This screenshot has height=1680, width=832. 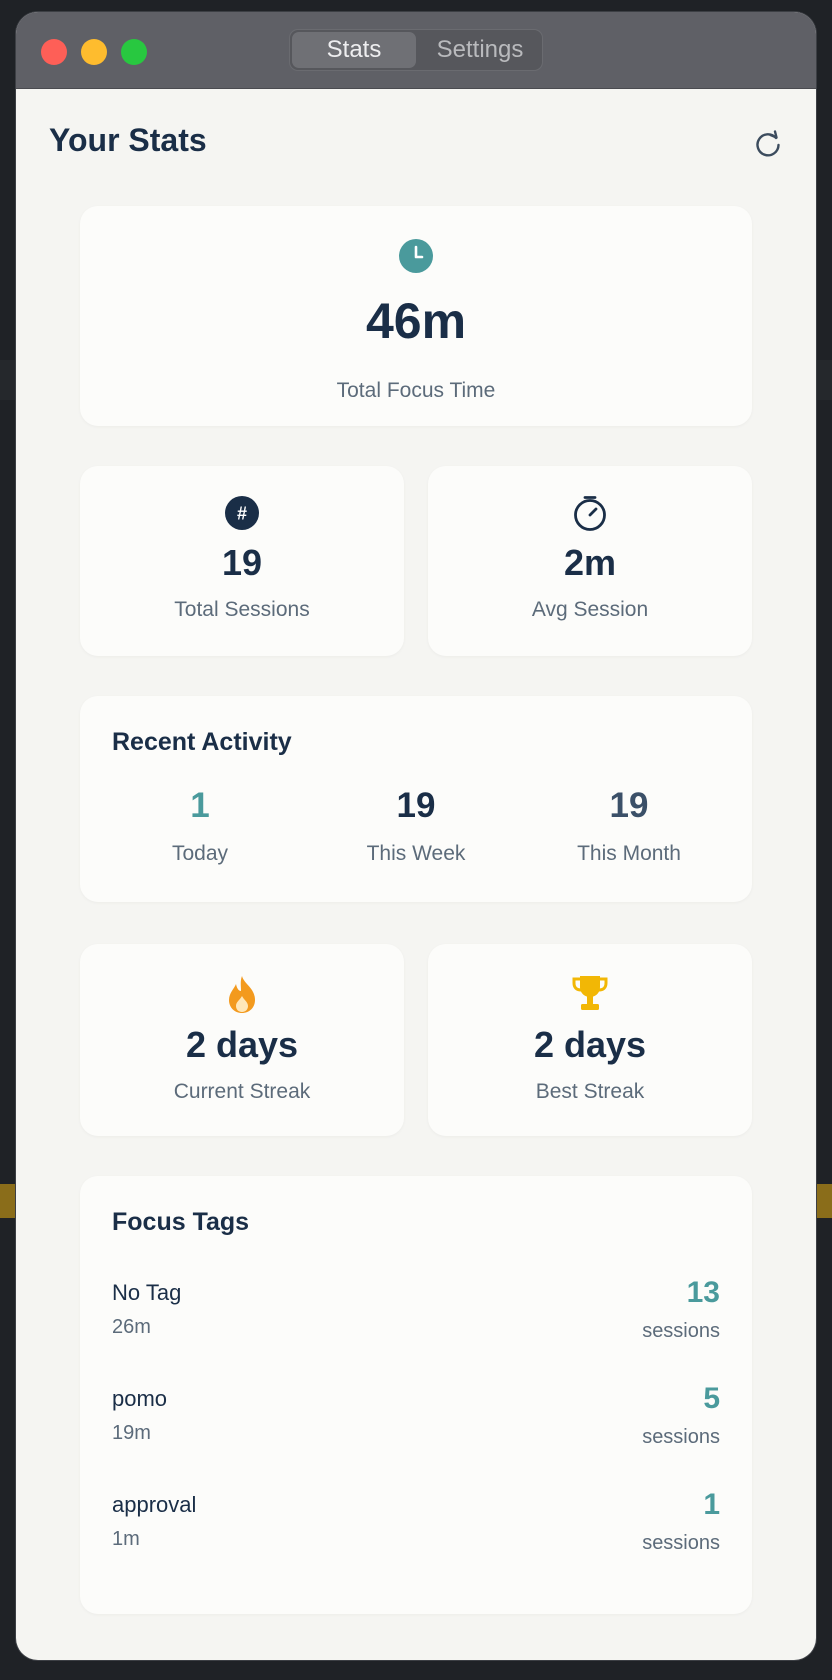 I want to click on tag-session-count: 5, so click(x=711, y=1398).